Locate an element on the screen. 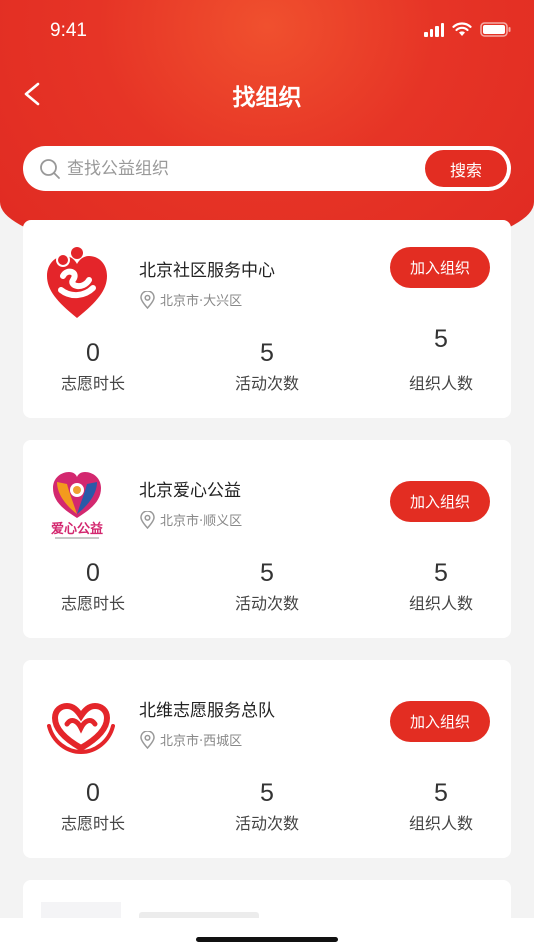  org-location-text: 北京市·西城区 is located at coordinates (201, 741).